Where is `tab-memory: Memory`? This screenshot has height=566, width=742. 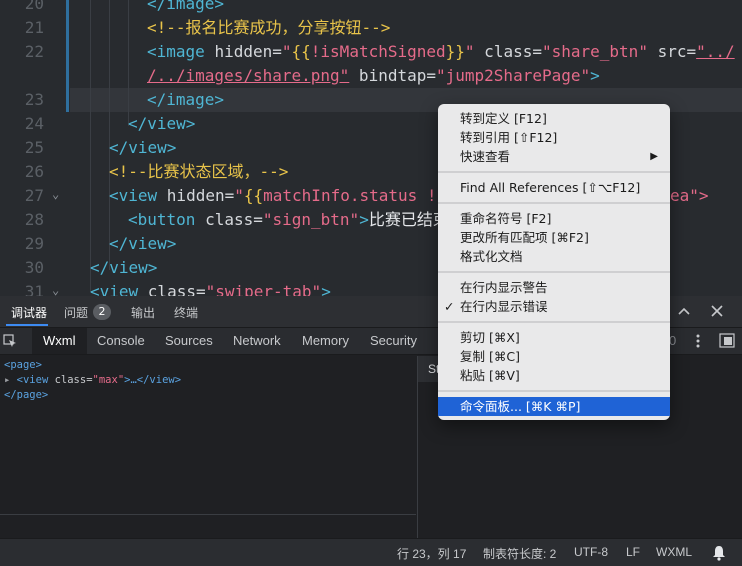
tab-memory: Memory is located at coordinates (325, 340).